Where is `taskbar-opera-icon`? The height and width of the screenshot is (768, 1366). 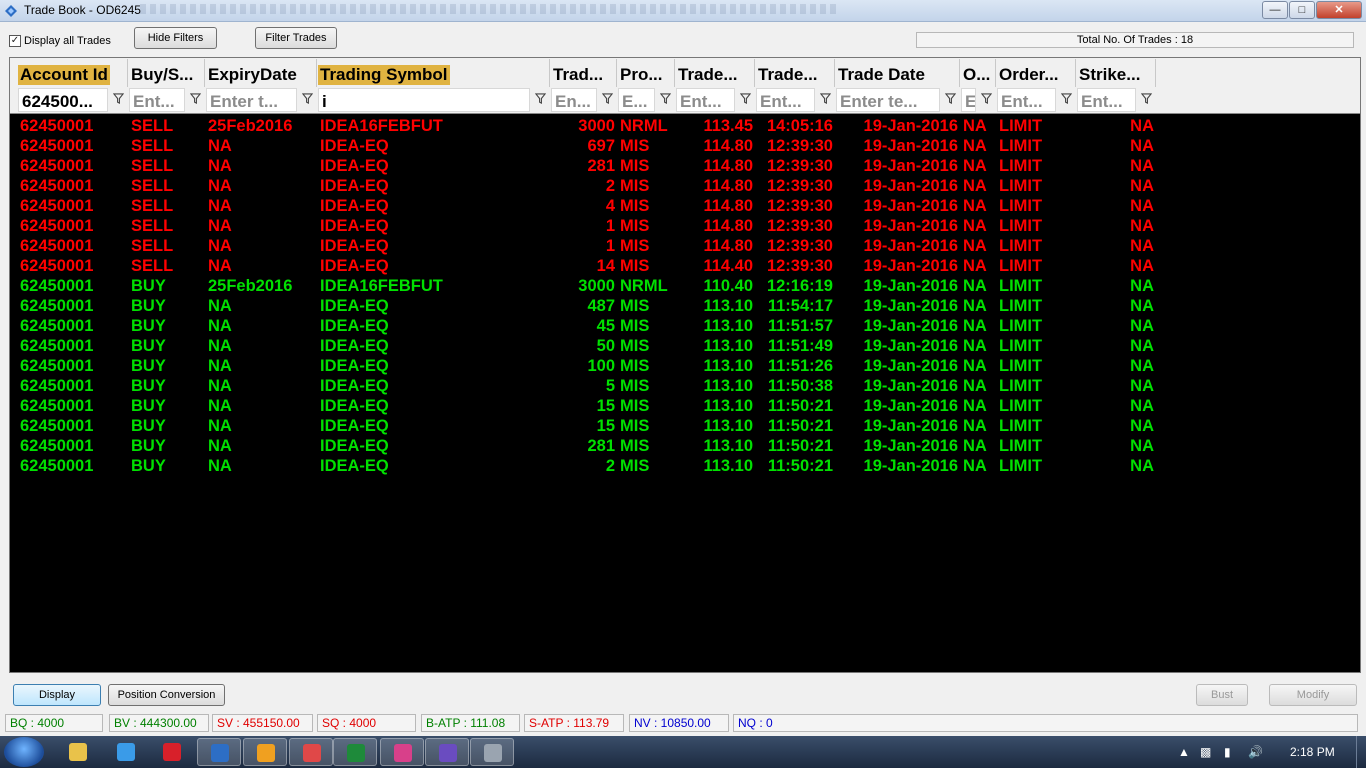 taskbar-opera-icon is located at coordinates (172, 752).